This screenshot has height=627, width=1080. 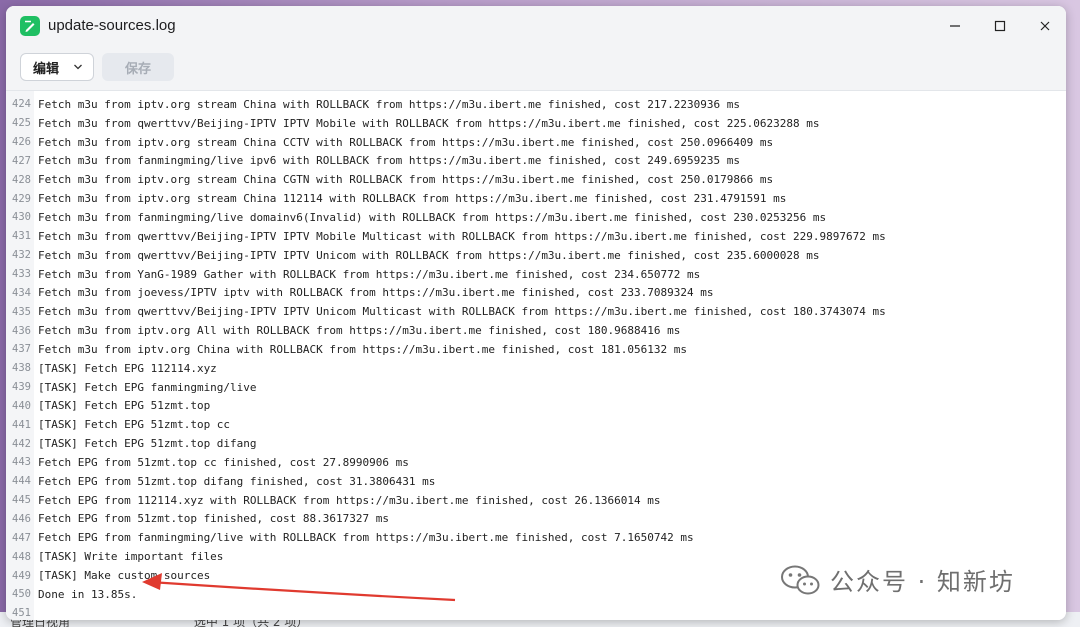 I want to click on close-icon, so click(x=1045, y=26).